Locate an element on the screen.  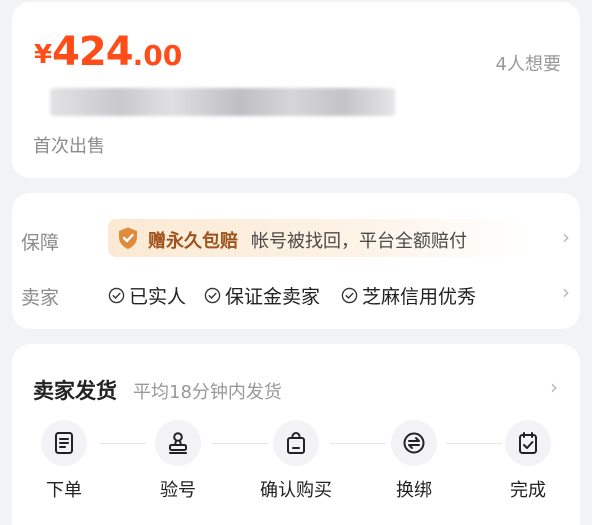
step-label: 换绑 is located at coordinates (414, 490).